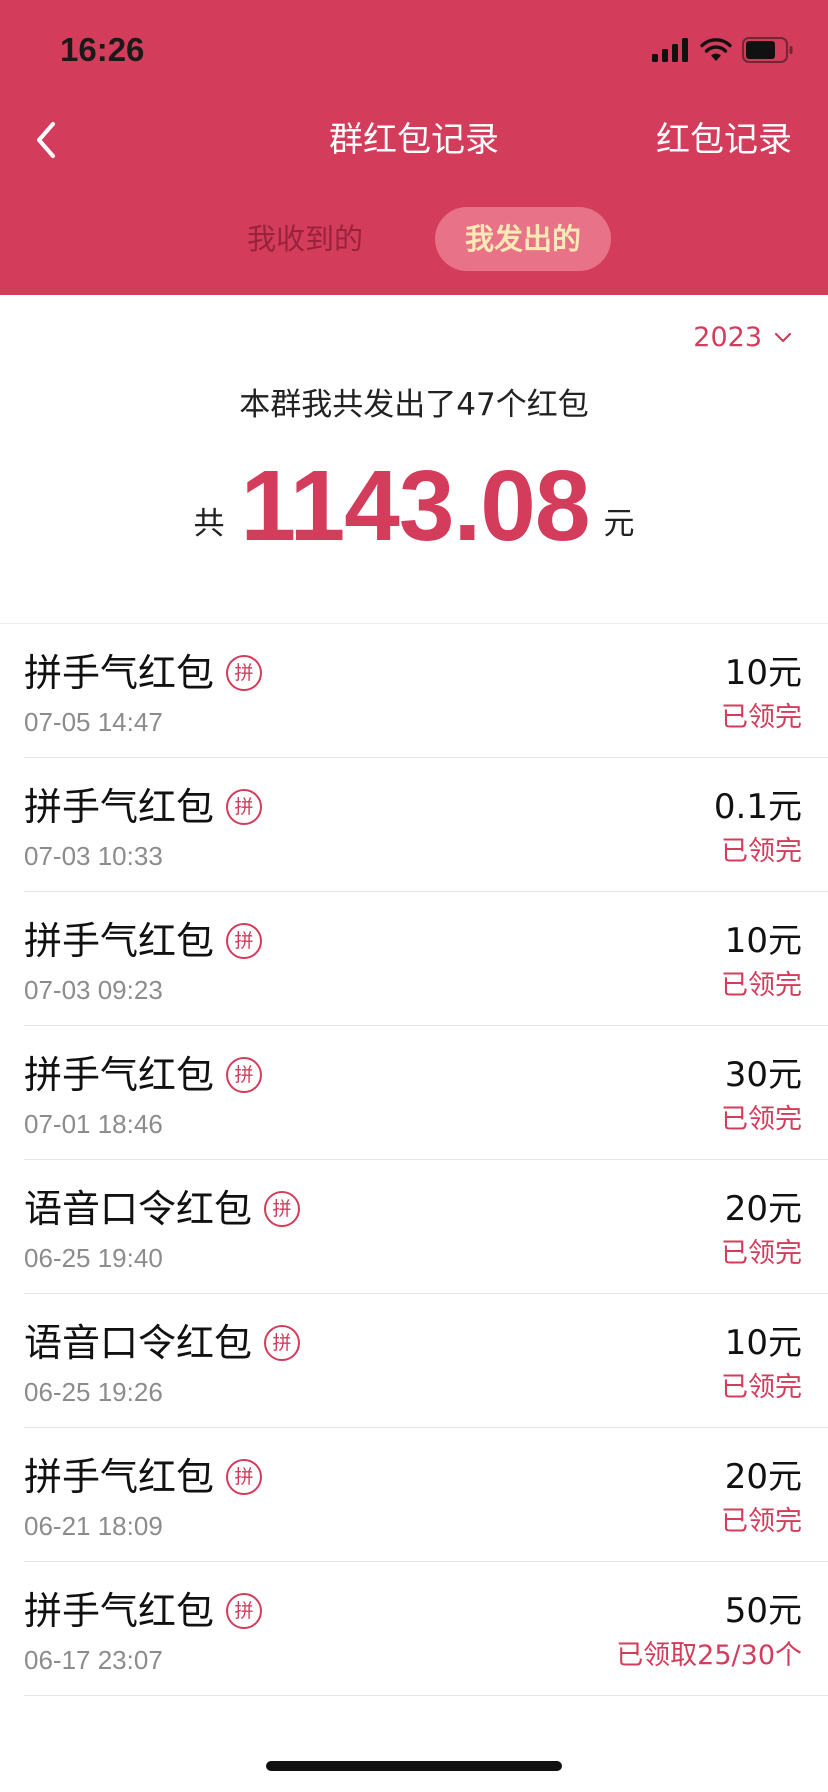 The image size is (828, 1792). What do you see at coordinates (414, 691) in the screenshot?
I see `record-row: 拼手气红包 拼 07-05 14:47 10元 已领完` at bounding box center [414, 691].